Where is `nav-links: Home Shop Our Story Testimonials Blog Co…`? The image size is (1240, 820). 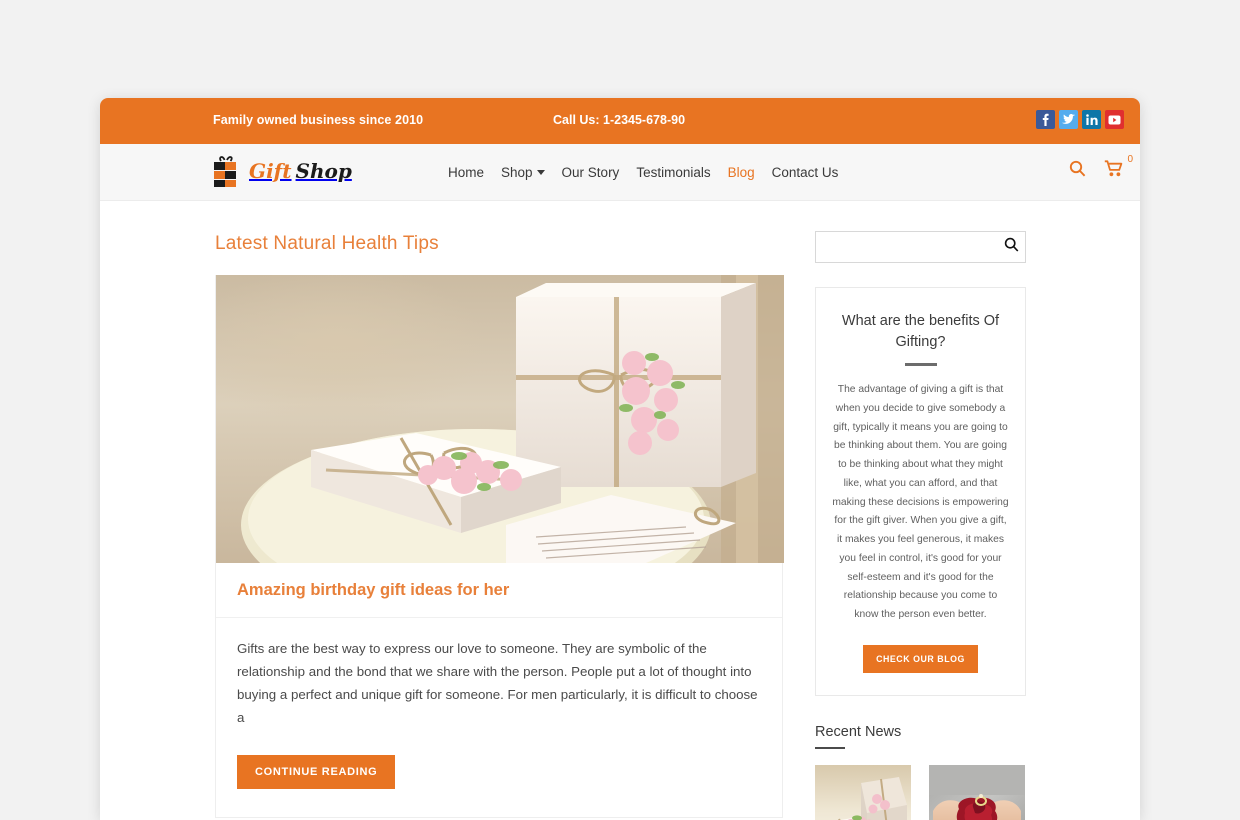 nav-links: Home Shop Our Story Testimonials Blog Co… is located at coordinates (643, 172).